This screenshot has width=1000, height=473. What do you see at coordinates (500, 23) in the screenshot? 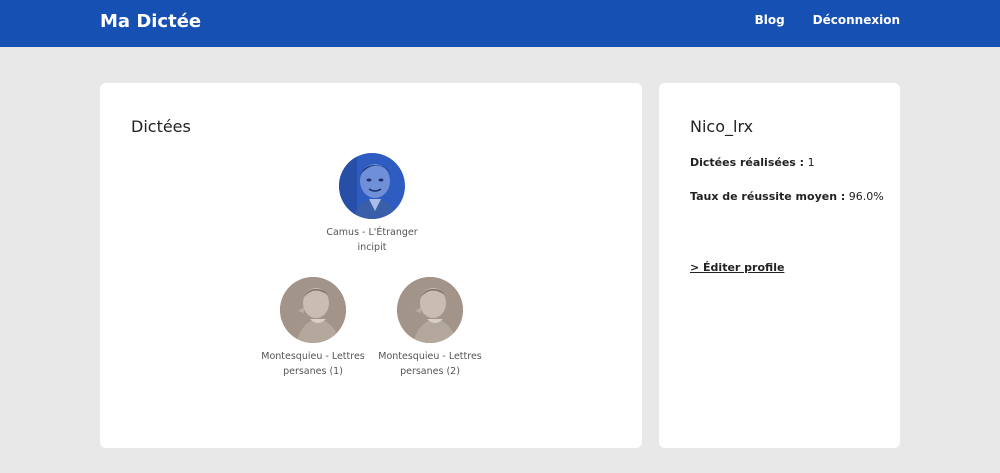
I see `top-navbar: Ma Dictée Blog Déconnexion` at bounding box center [500, 23].